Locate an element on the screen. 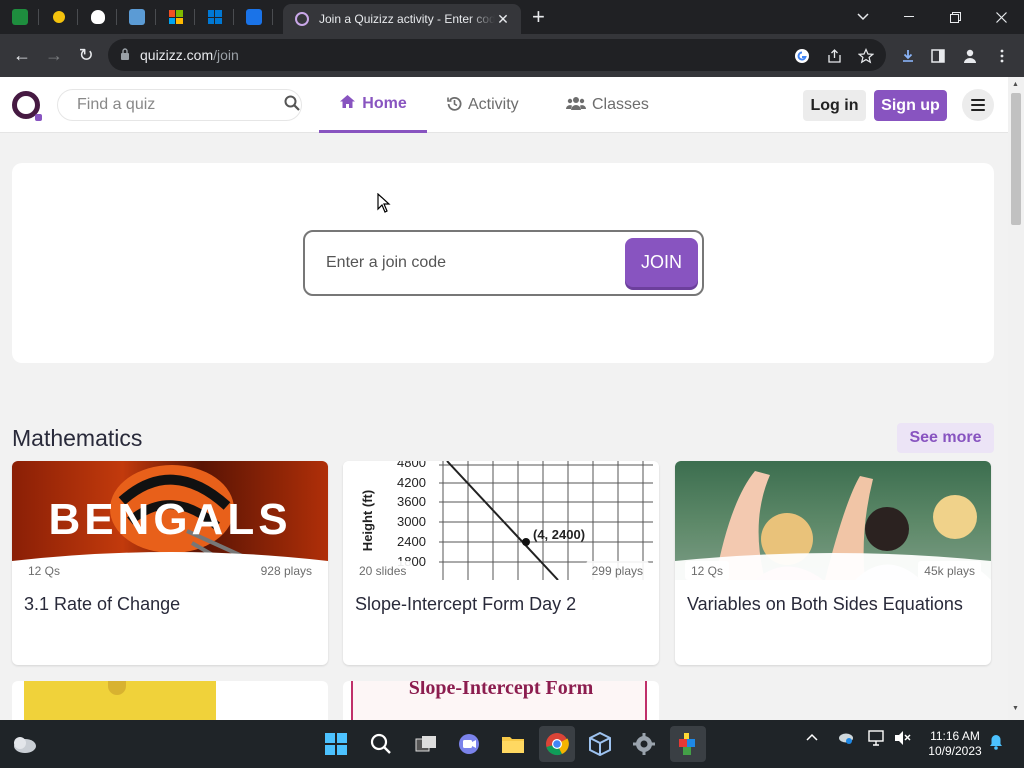 The width and height of the screenshot is (1024, 768). chrome-menu-icon is located at coordinates (1002, 56).